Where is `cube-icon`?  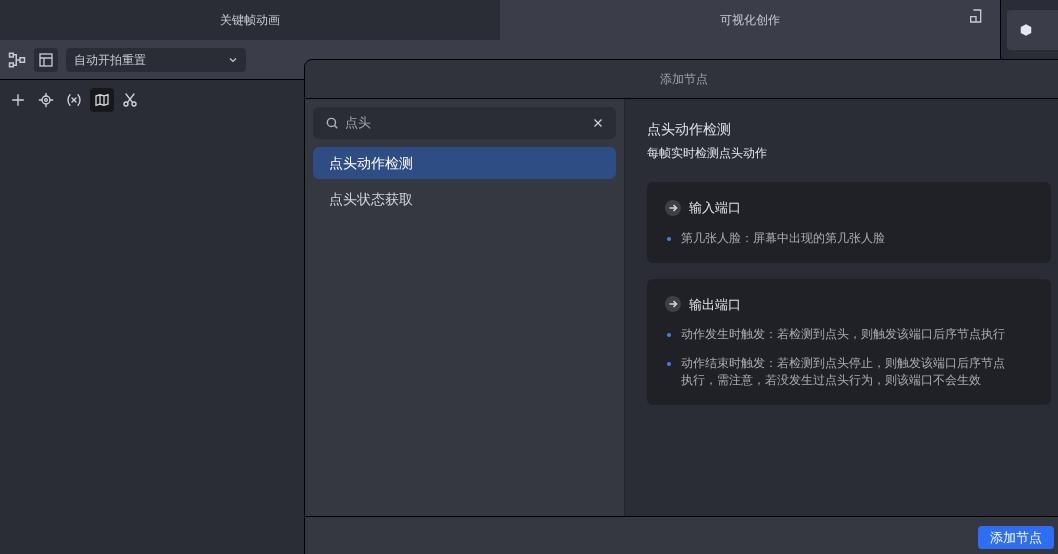 cube-icon is located at coordinates (1026, 30).